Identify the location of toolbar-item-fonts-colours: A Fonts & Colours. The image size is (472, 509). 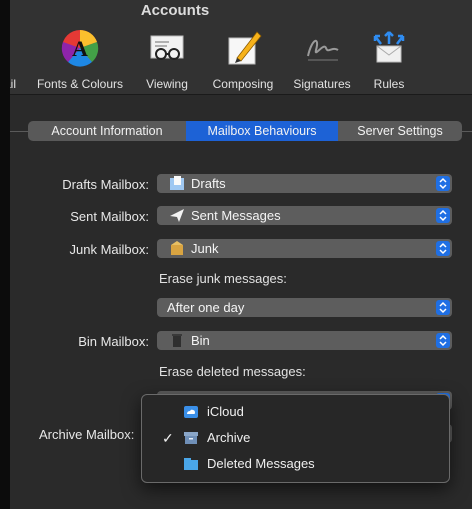
(80, 60).